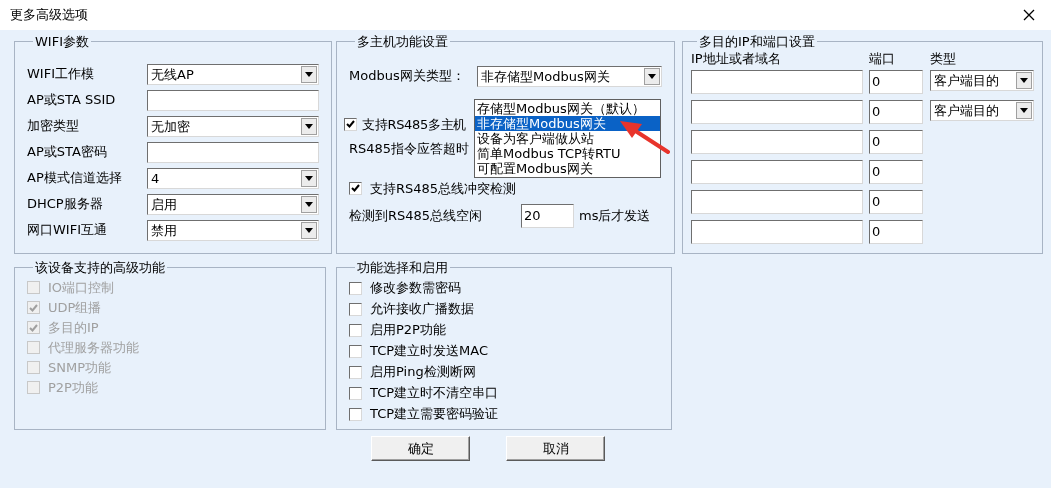 The height and width of the screenshot is (488, 1051). Describe the element at coordinates (73, 387) in the screenshot. I see `checkbox-label: P2P功能` at that location.